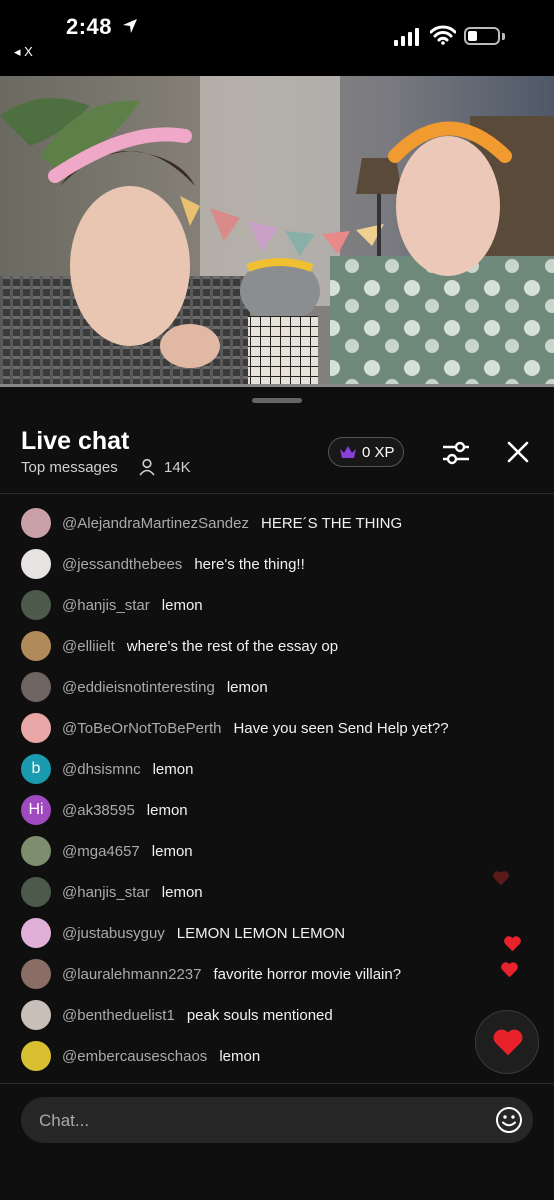  Describe the element at coordinates (138, 687) in the screenshot. I see `message-author: @eddieisnotinteresting` at that location.